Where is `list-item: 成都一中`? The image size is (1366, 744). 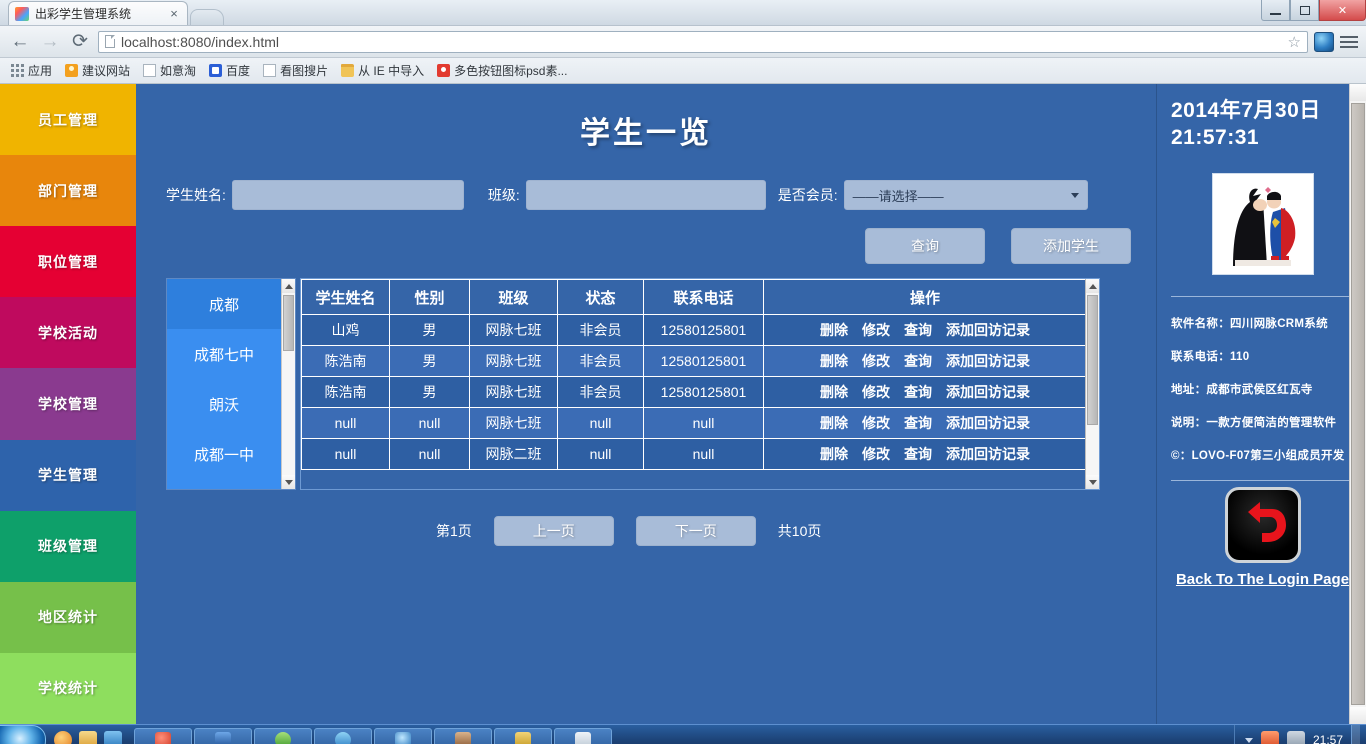 list-item: 成都一中 is located at coordinates (224, 454).